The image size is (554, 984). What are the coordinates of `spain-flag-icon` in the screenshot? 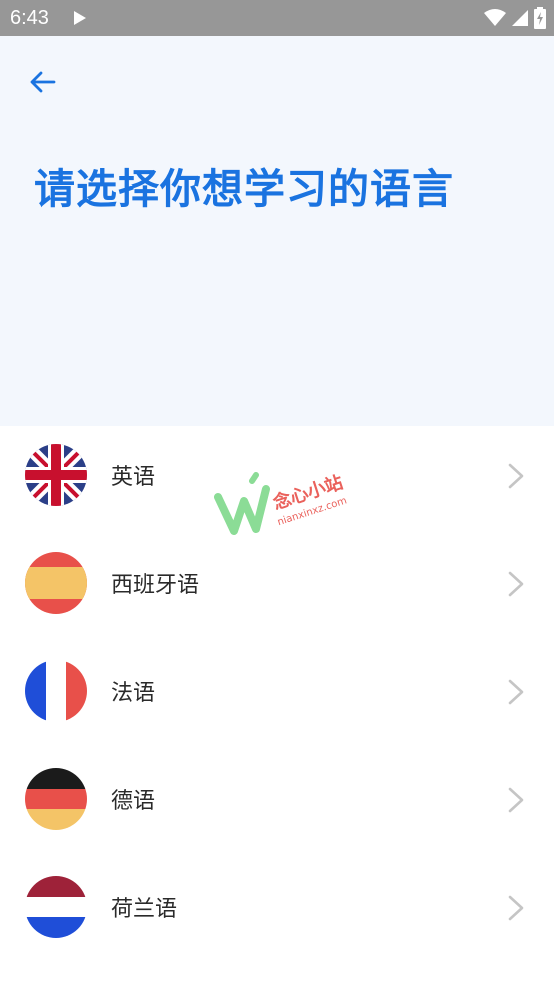 It's located at (56, 583).